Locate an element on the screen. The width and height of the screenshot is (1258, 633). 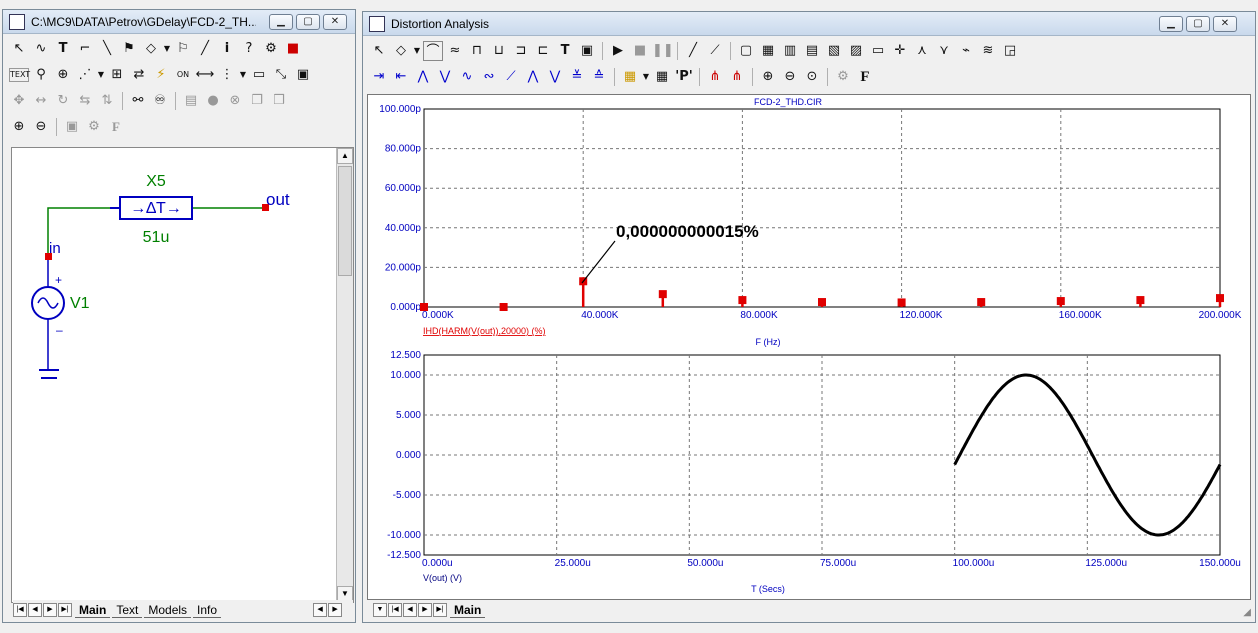
waveform-b-icon: ⋔ is located at coordinates (737, 77).